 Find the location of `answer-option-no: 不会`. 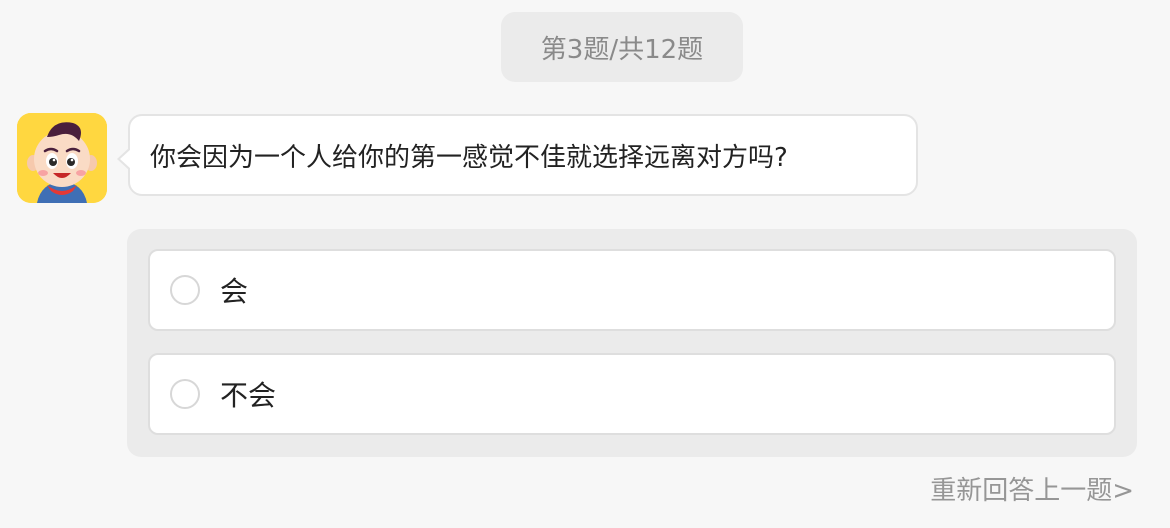

answer-option-no: 不会 is located at coordinates (632, 394).